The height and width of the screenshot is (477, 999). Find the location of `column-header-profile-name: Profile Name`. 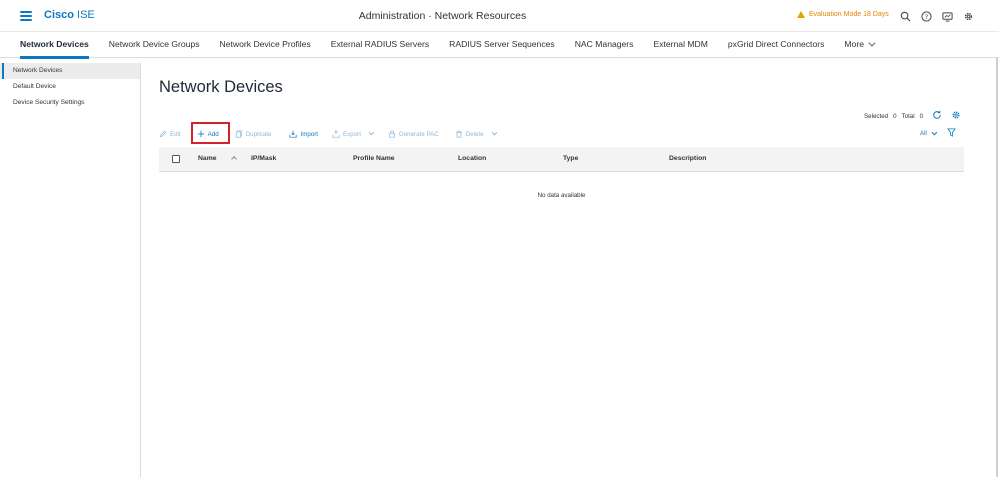

column-header-profile-name: Profile Name is located at coordinates (374, 158).